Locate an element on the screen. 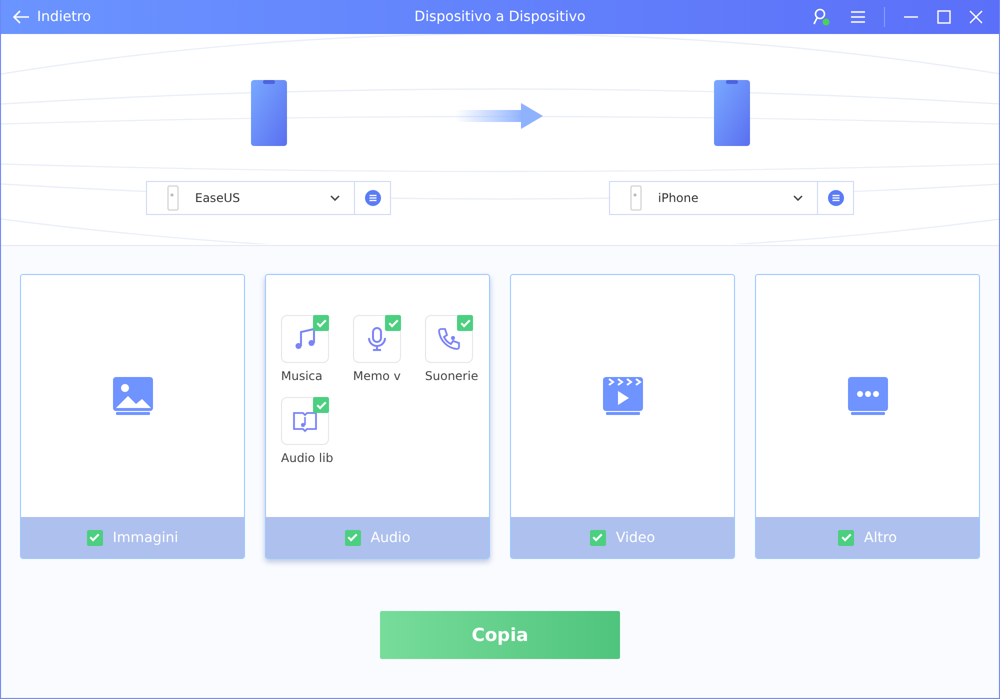 The height and width of the screenshot is (699, 1000). source-device-dropdown: EaseUS is located at coordinates (250, 198).